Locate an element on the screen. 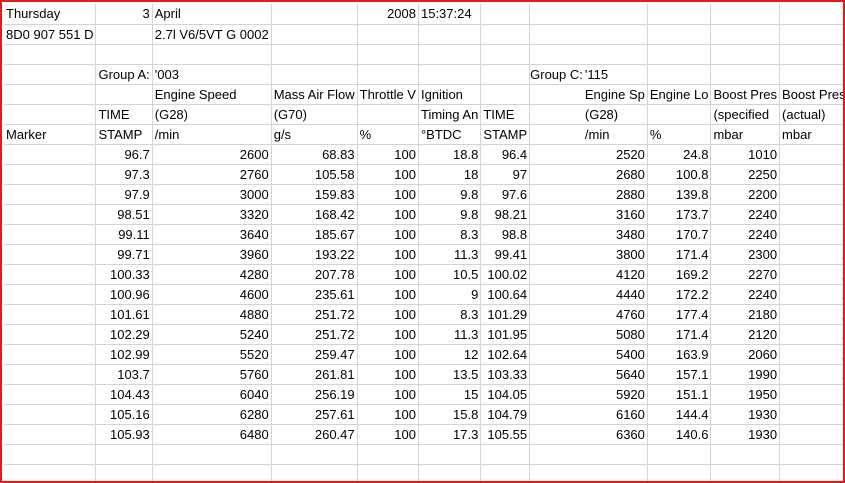 The image size is (845, 483). cell: 24.8 is located at coordinates (679, 154).